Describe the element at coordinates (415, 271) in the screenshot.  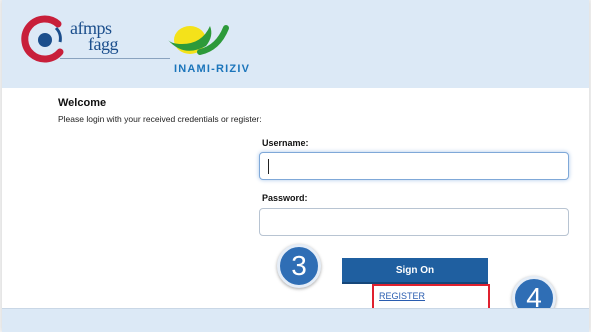
I see `sign-on-button: Sign On` at that location.